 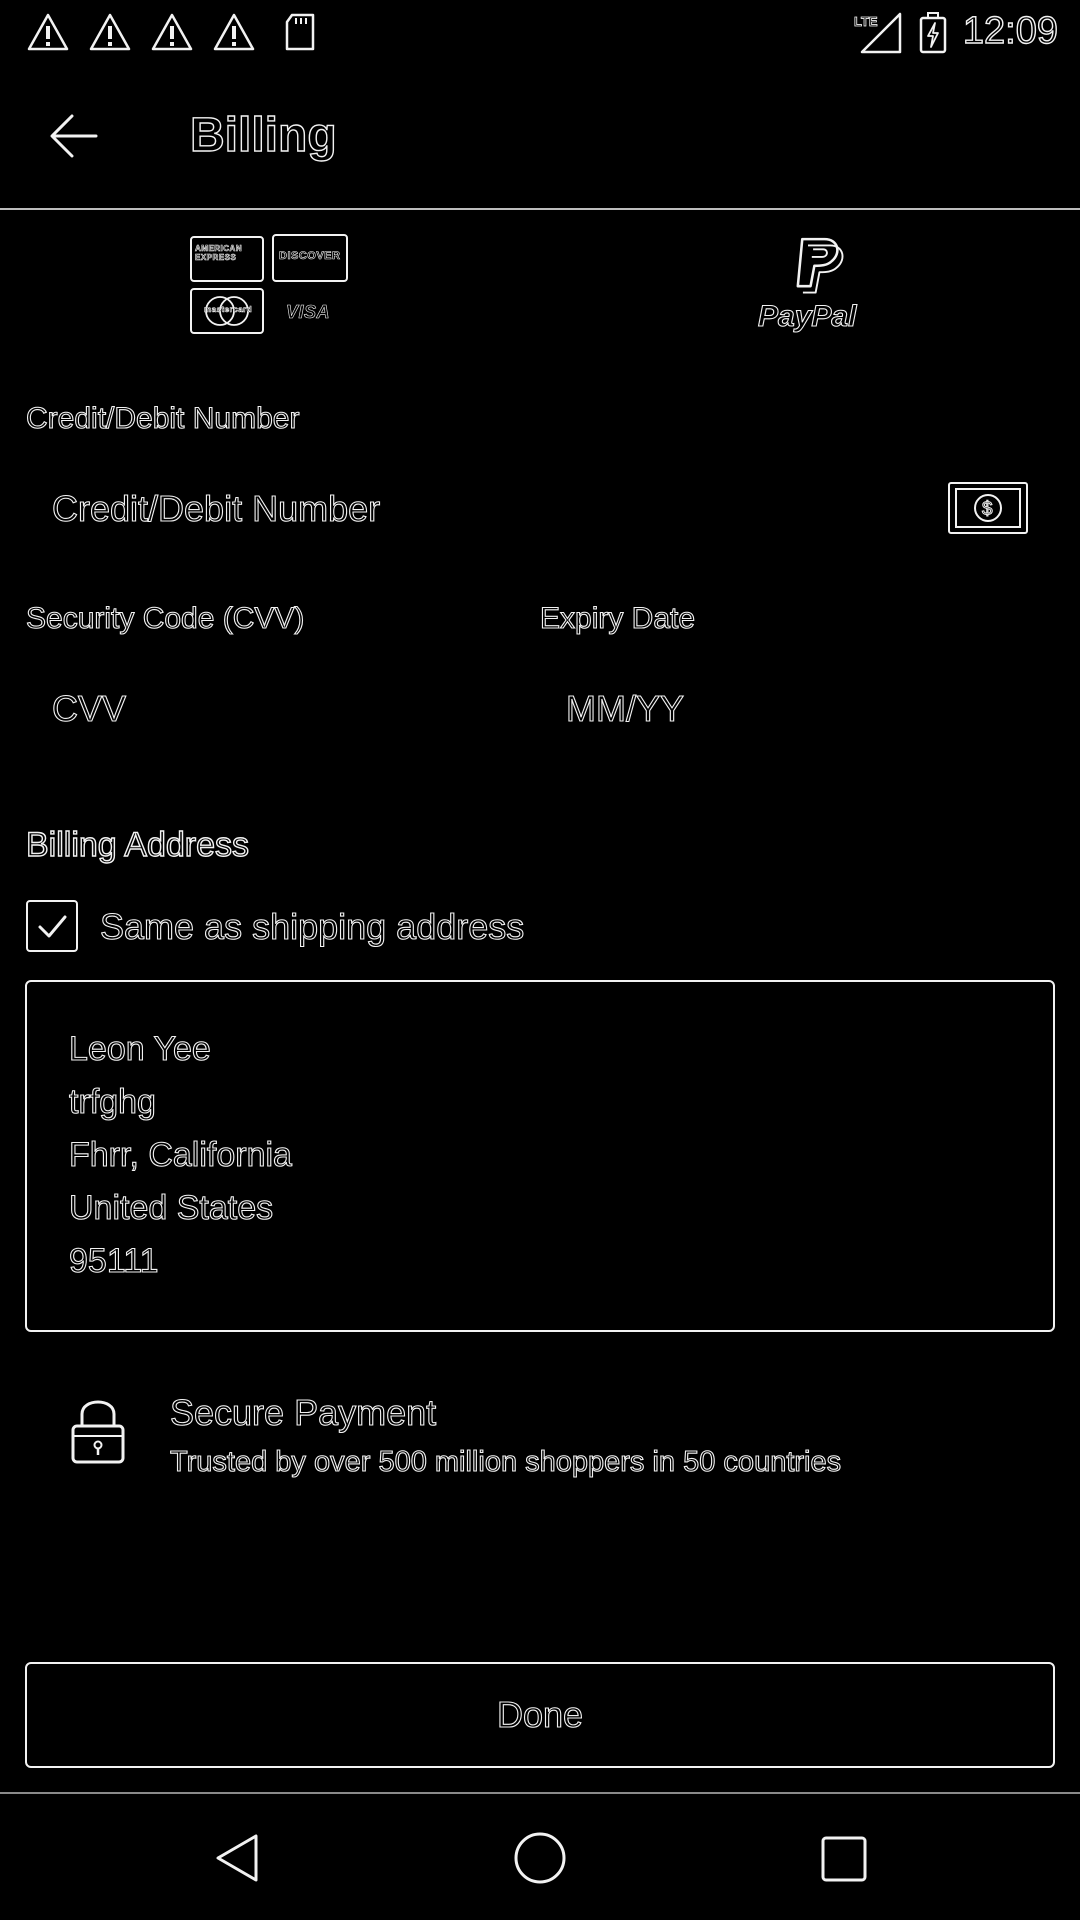 What do you see at coordinates (311, 926) in the screenshot?
I see `same-as-shipping-label: Same as shipping address` at bounding box center [311, 926].